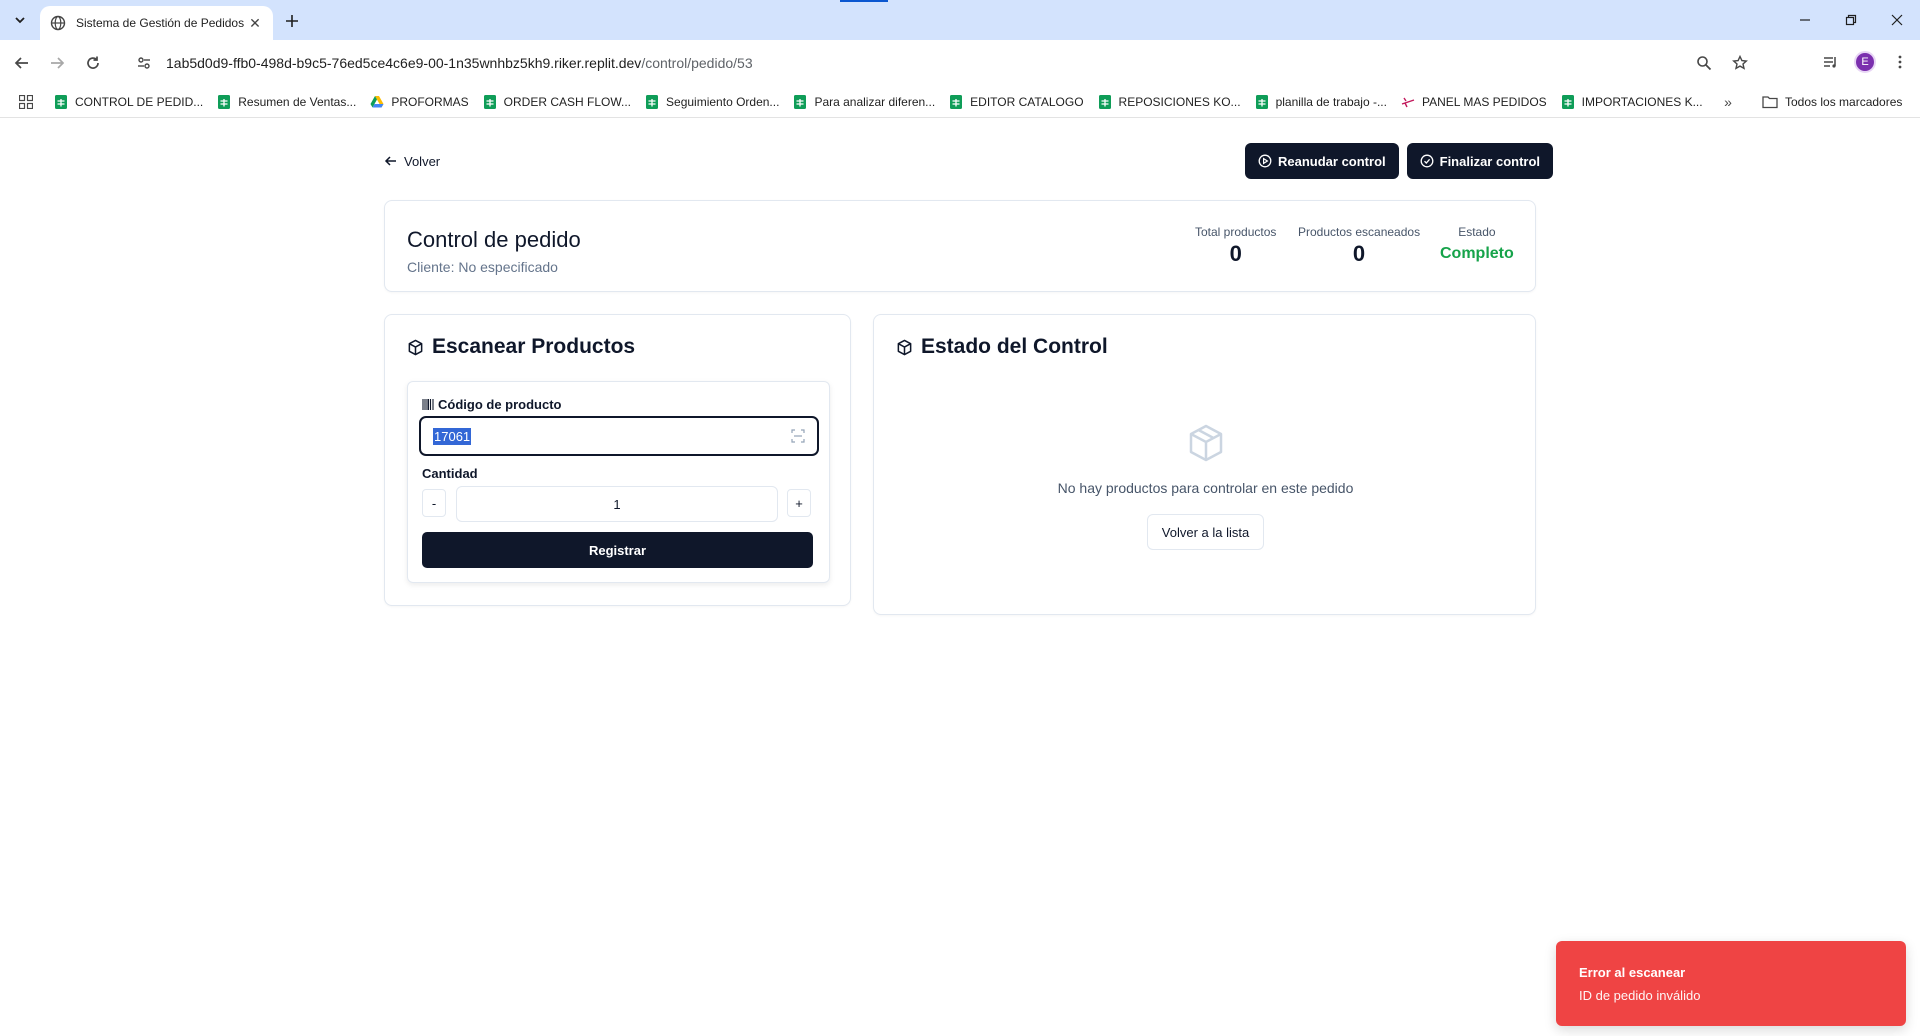 The image size is (1920, 1036). Describe the element at coordinates (617, 550) in the screenshot. I see `register-button: Registrar` at that location.